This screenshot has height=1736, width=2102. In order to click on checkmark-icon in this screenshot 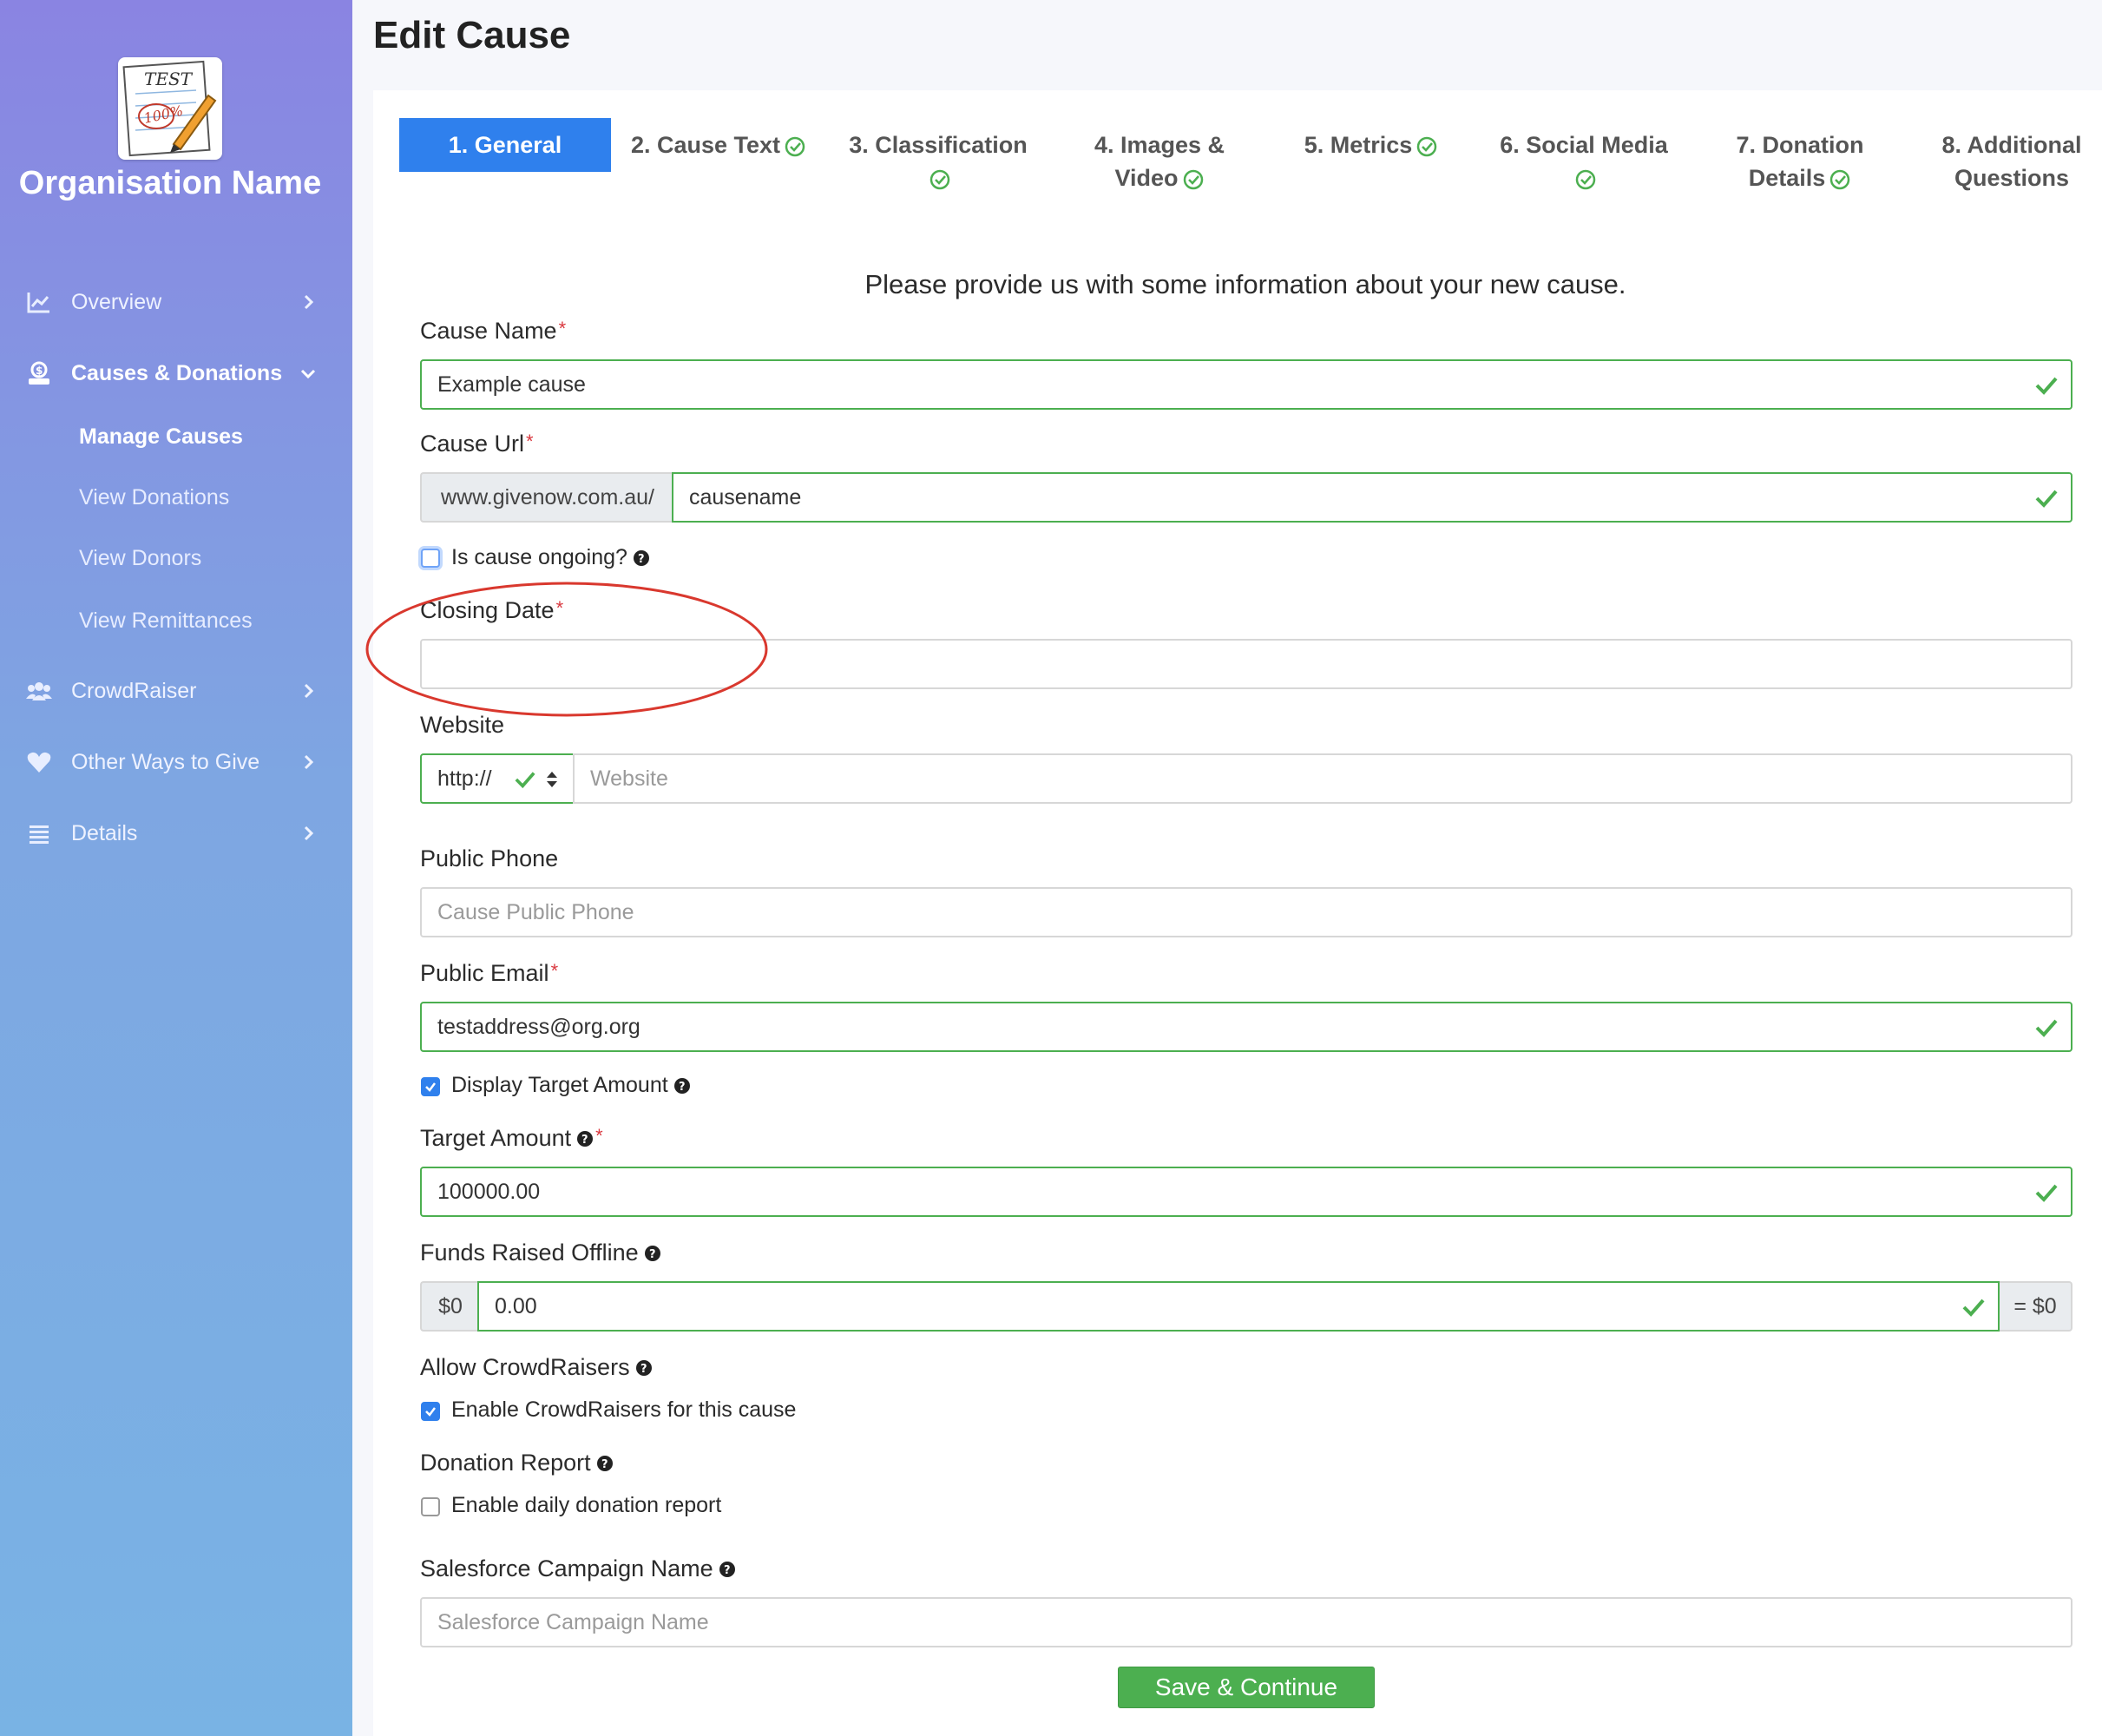, I will do `click(430, 1087)`.